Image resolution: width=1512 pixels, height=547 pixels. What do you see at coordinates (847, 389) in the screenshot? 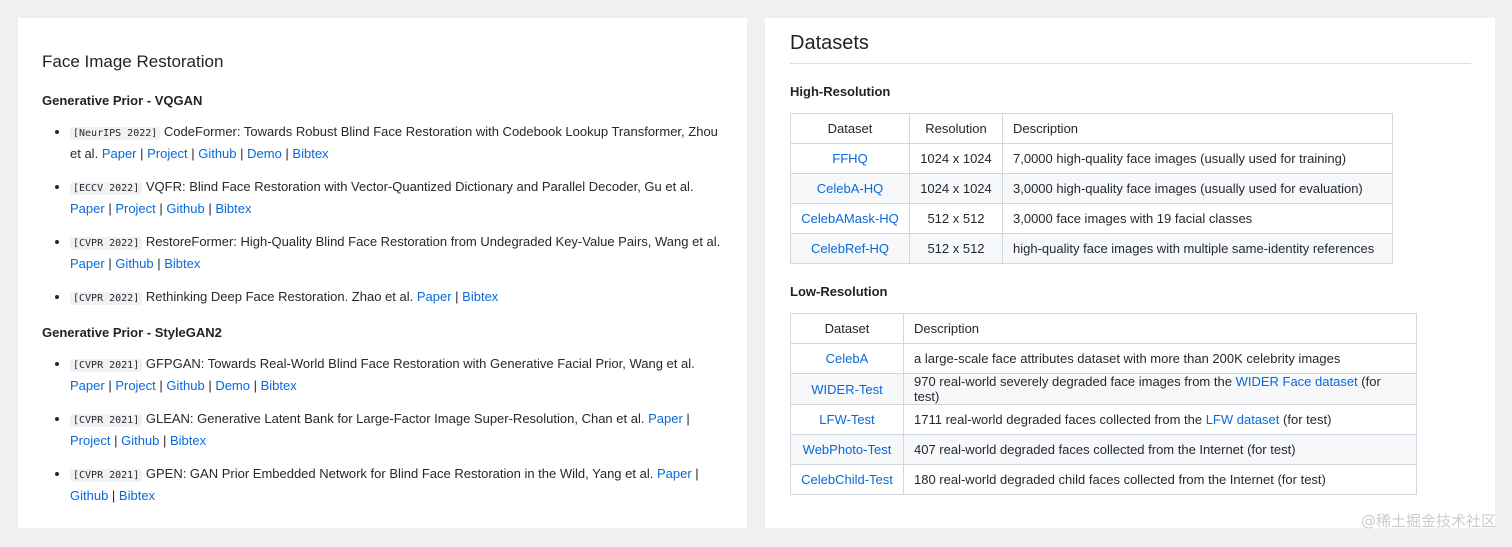
I see `dataset-link: WIDER-Test` at bounding box center [847, 389].